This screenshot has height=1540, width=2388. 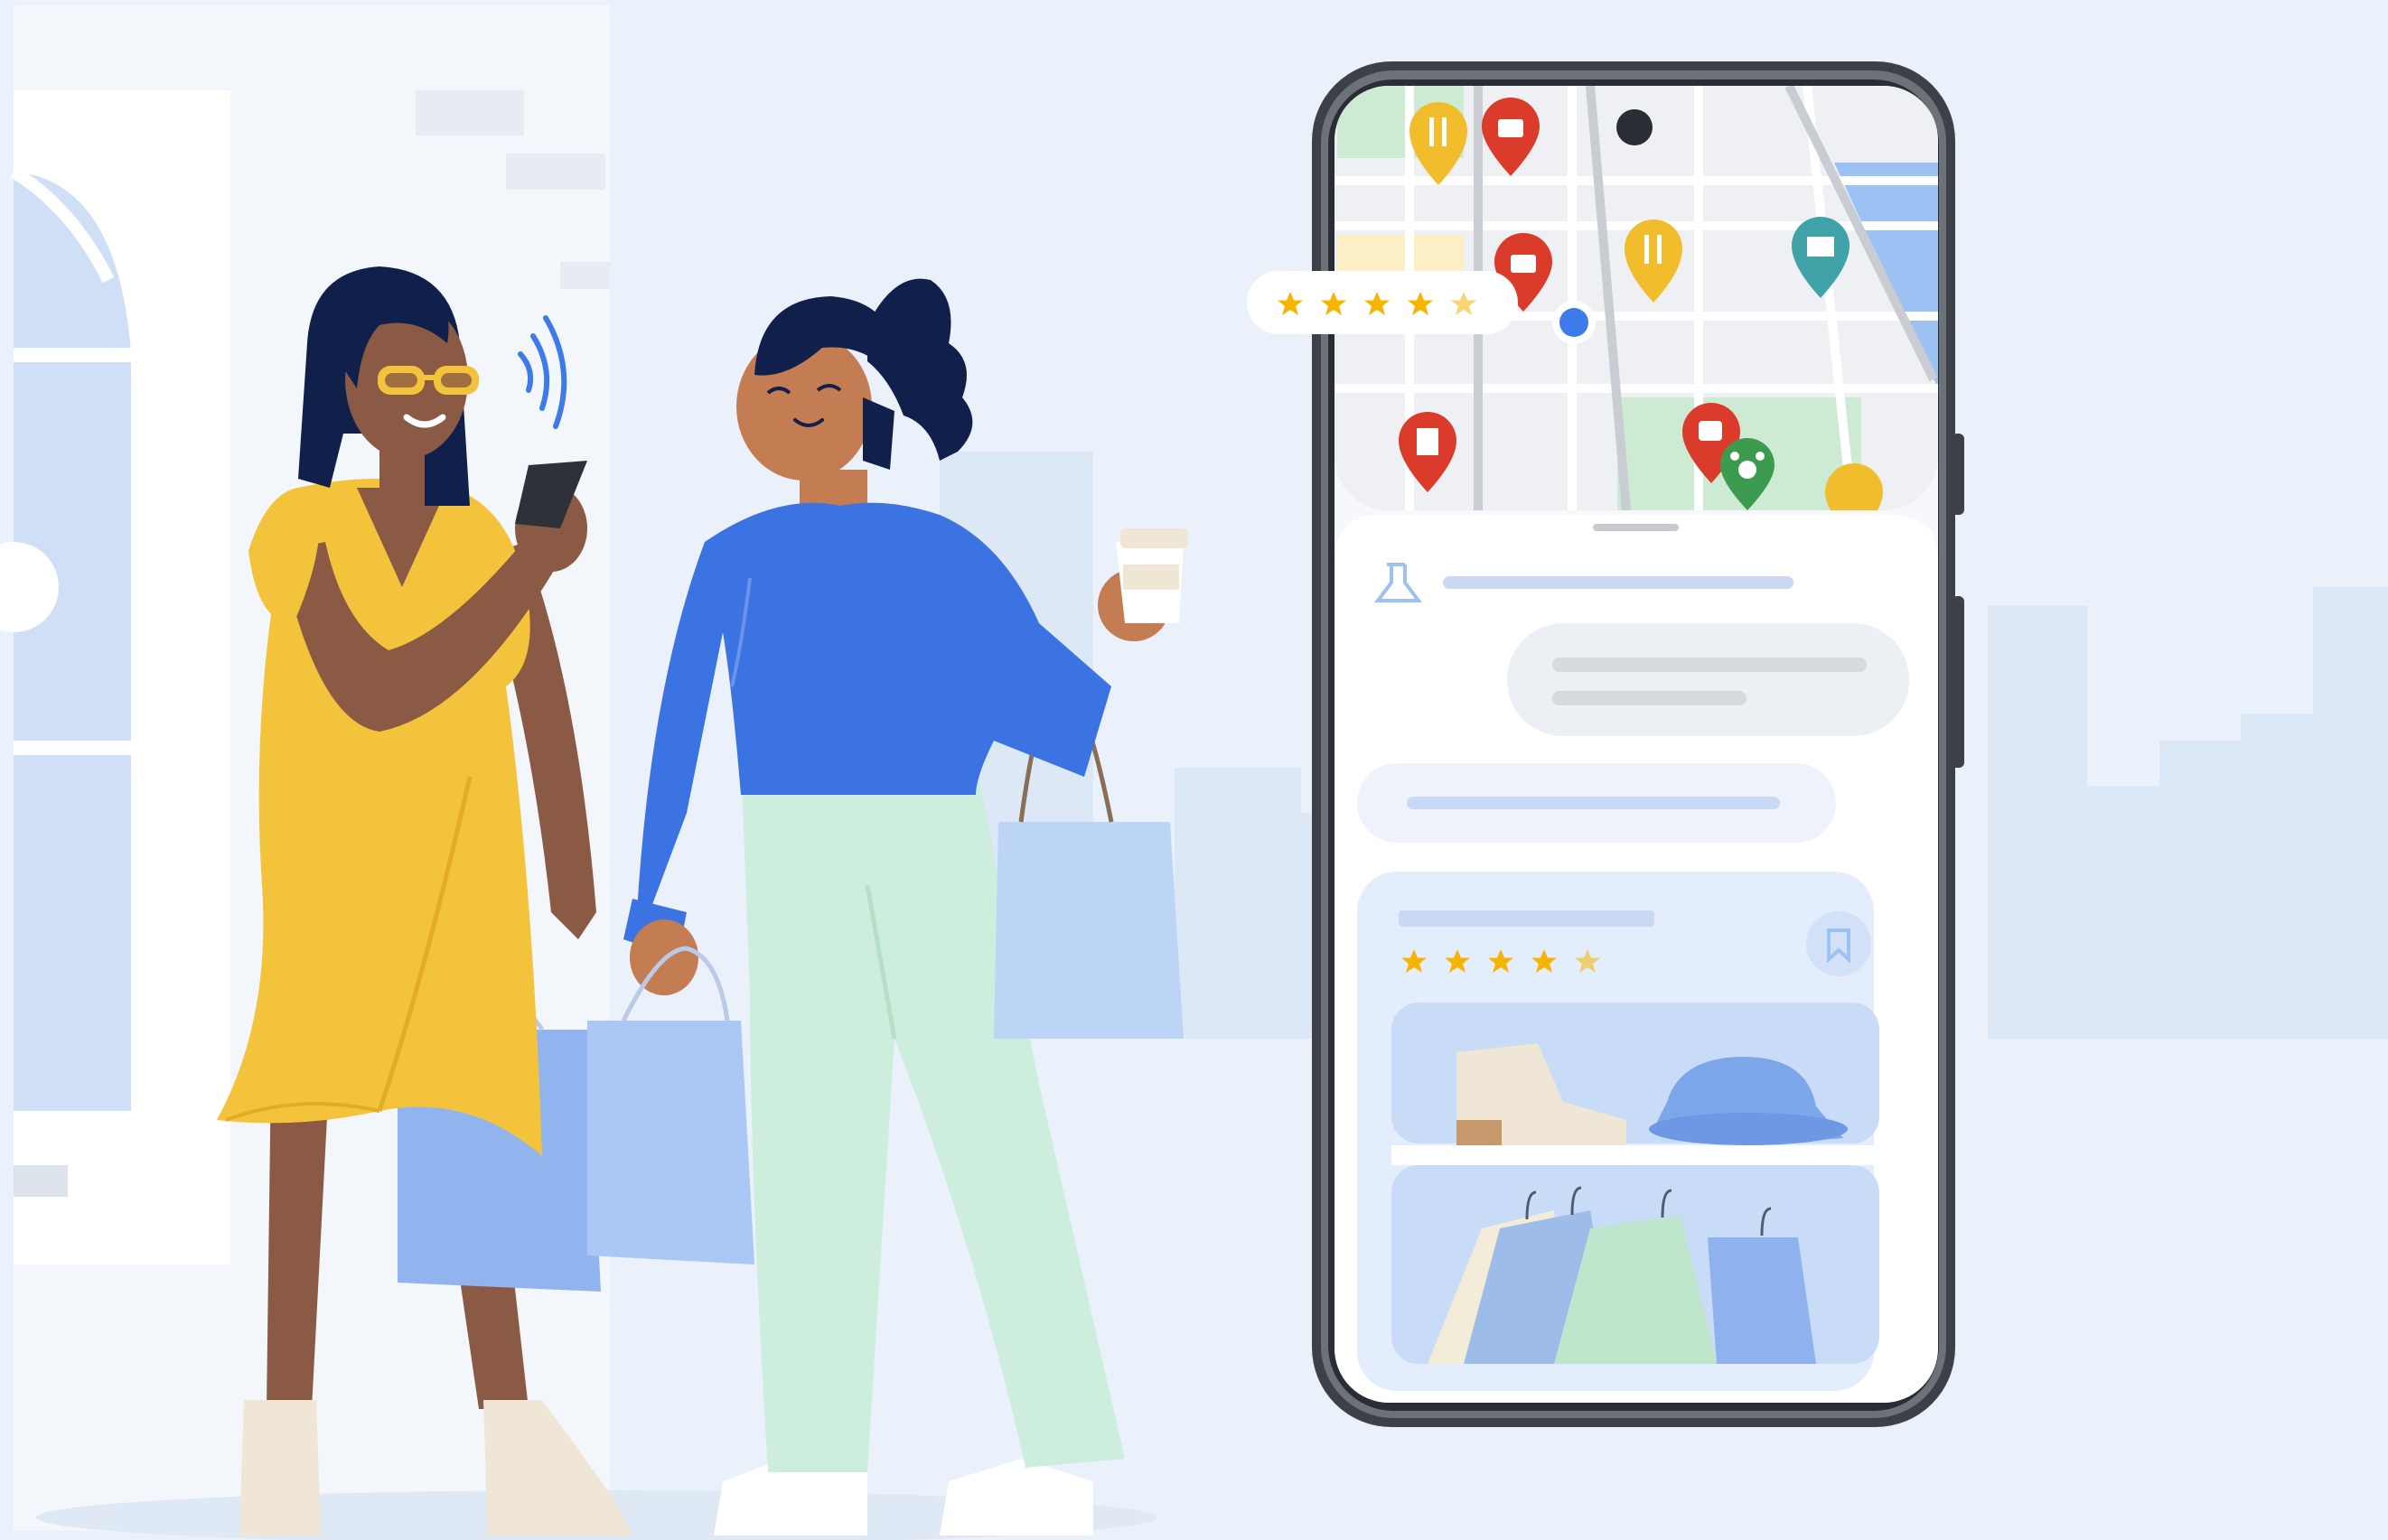 I want to click on bookmark-icon, so click(x=1838, y=943).